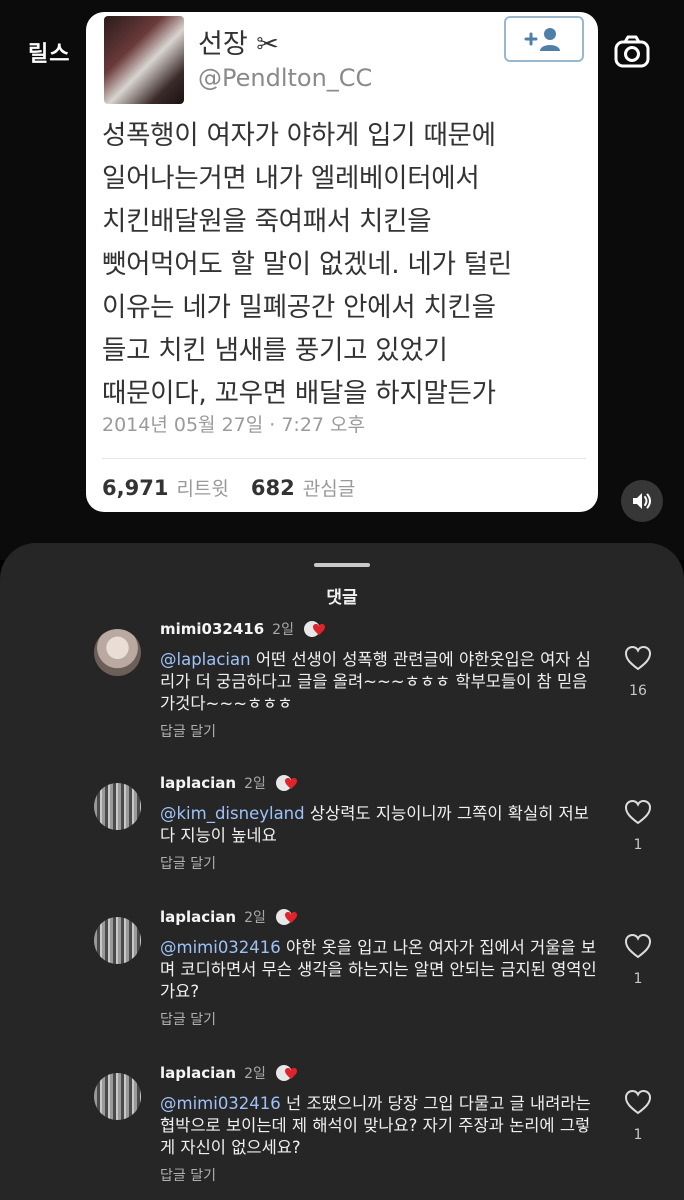 The image size is (684, 1200). Describe the element at coordinates (232, 813) in the screenshot. I see `comment-mention: @kim_disneyland` at that location.